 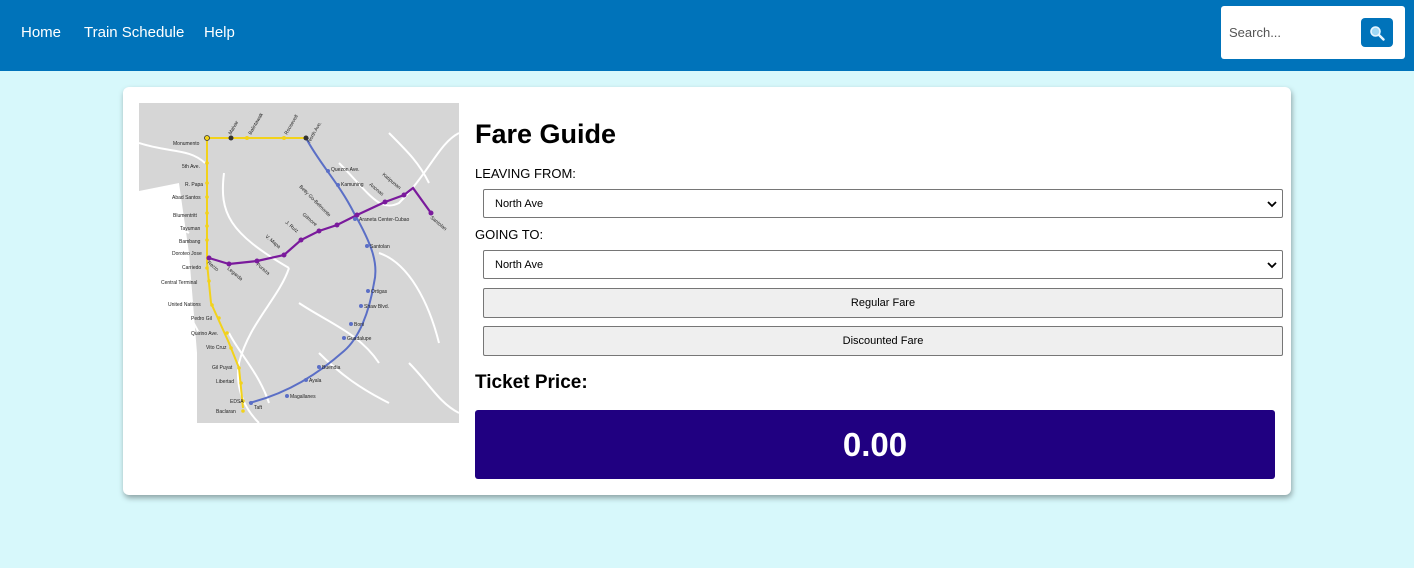 I want to click on station-label: Santolan, so click(x=380, y=247).